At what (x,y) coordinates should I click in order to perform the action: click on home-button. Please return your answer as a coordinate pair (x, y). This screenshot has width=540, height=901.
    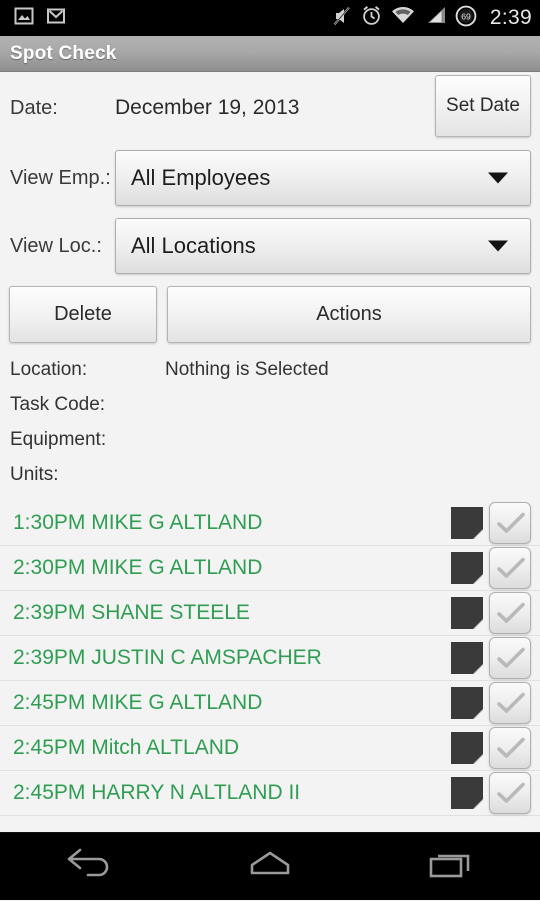
    Looking at the image, I should click on (270, 867).